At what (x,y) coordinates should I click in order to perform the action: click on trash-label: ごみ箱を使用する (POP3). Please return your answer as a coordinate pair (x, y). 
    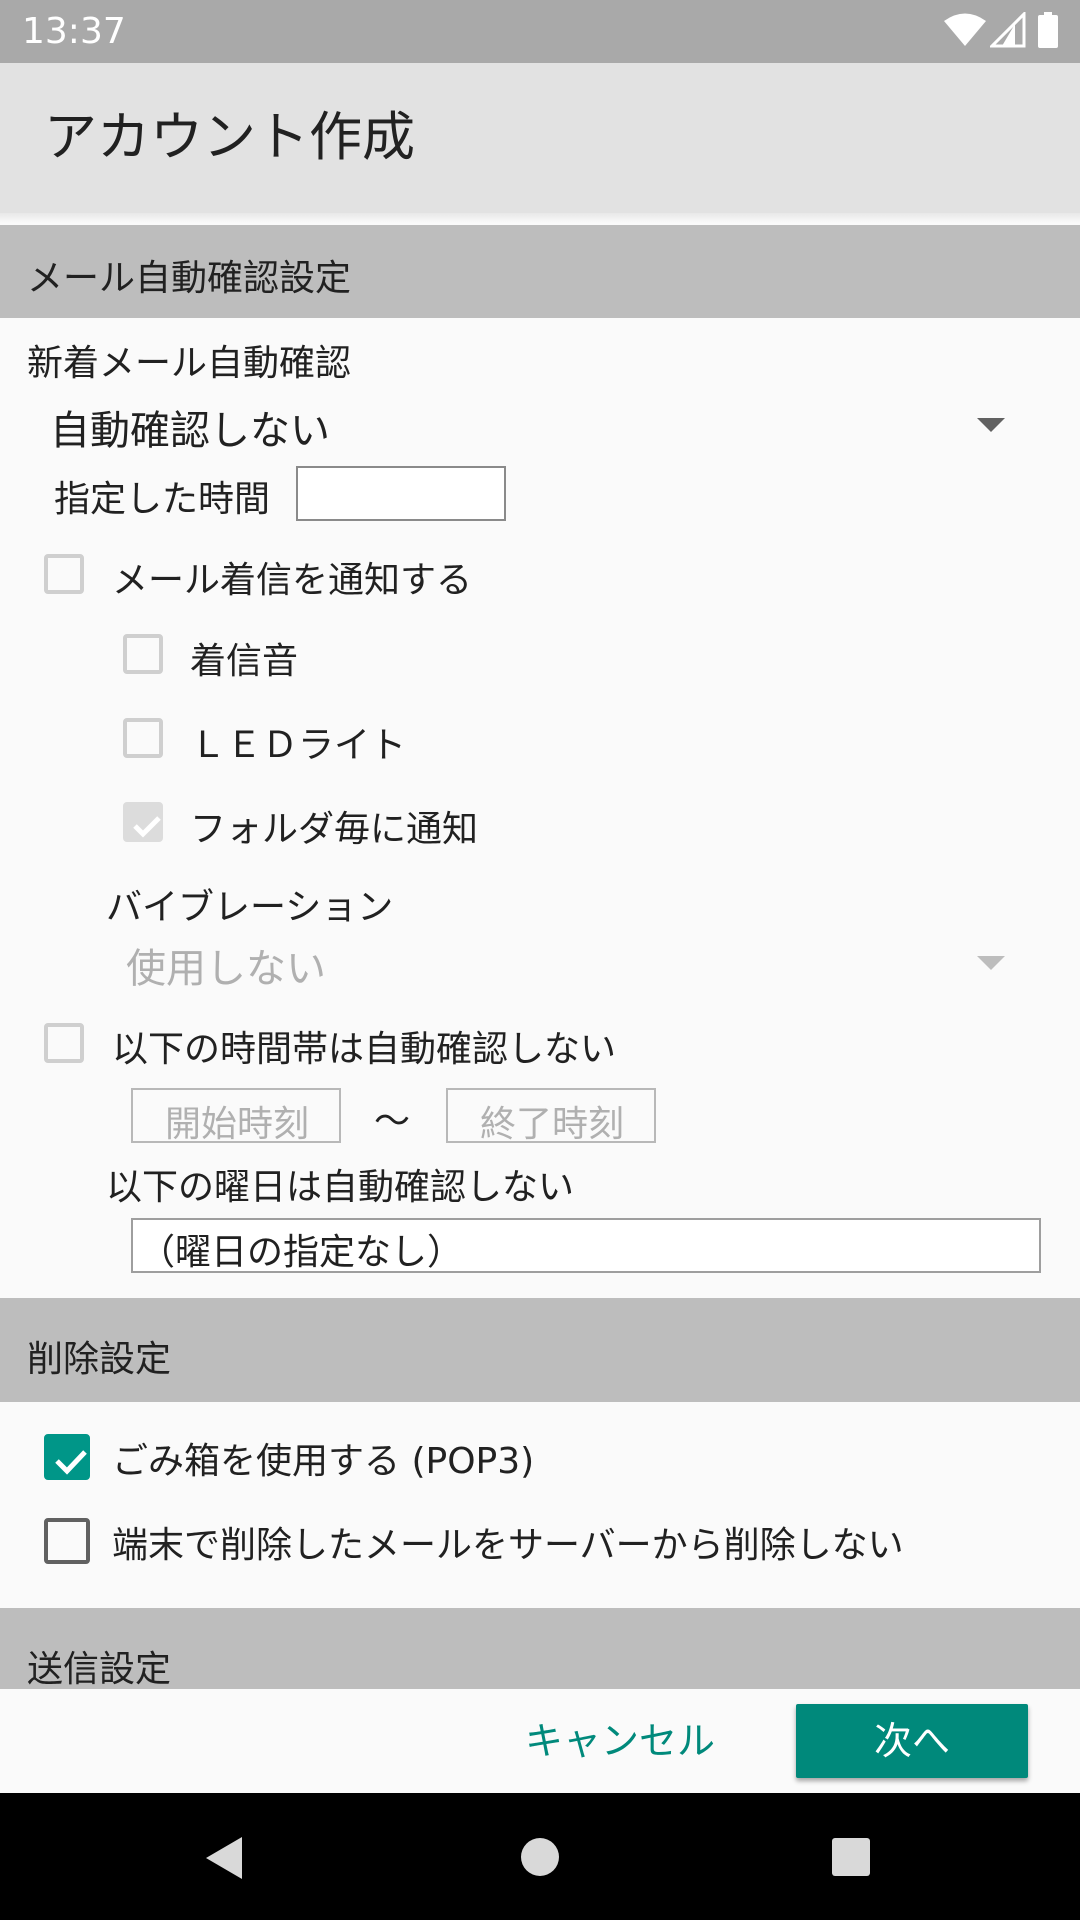
    Looking at the image, I should click on (323, 1461).